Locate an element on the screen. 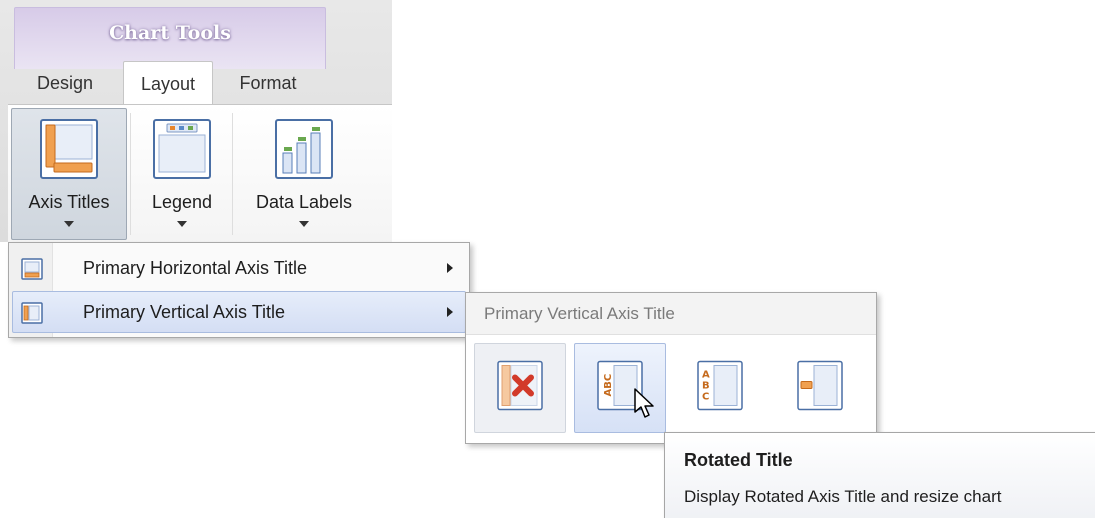 The height and width of the screenshot is (518, 1095). vertical-axis-title-icon is located at coordinates (32, 315).